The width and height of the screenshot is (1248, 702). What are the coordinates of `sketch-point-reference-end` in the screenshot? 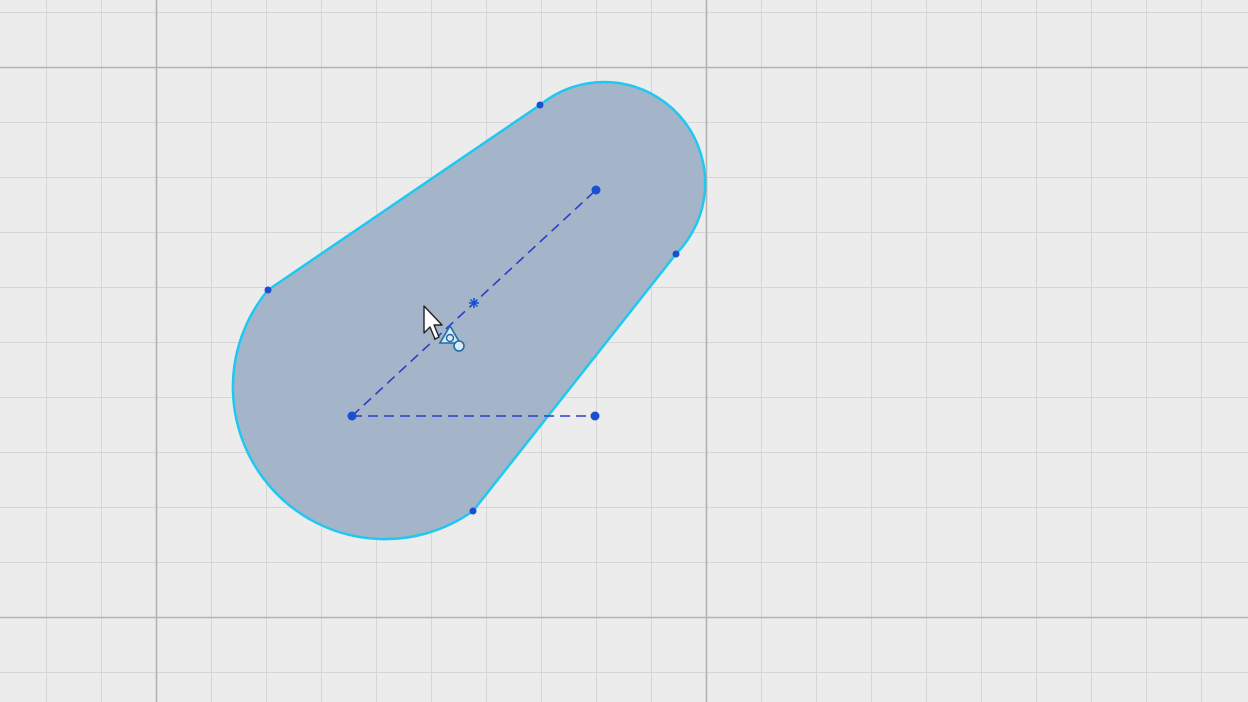 It's located at (595, 416).